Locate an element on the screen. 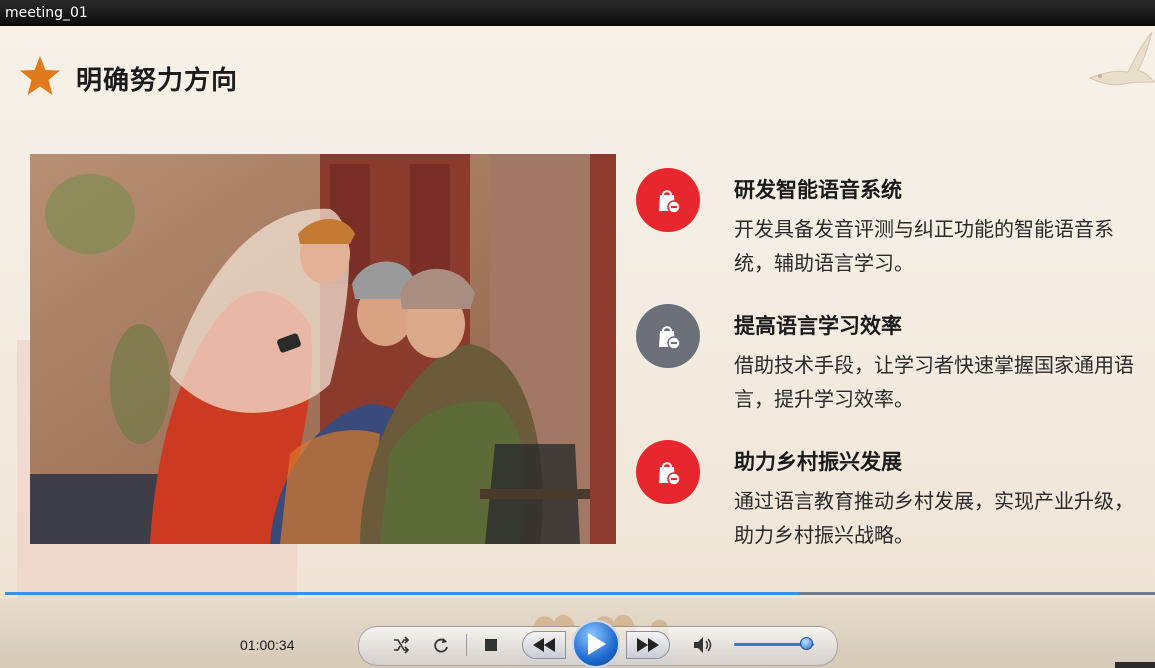  dove-icon is located at coordinates (1121, 58).